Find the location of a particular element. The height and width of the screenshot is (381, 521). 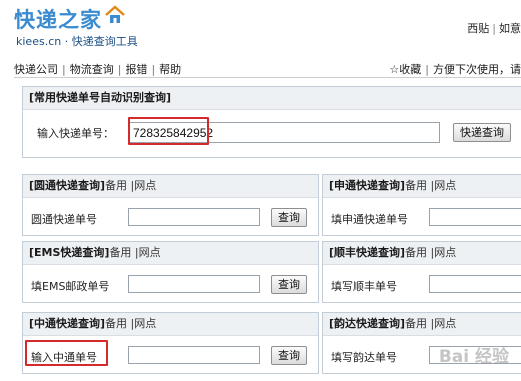

sto-query-panel: [申通快递查询]备用 |网点 填申通快递单号 is located at coordinates (421, 205).